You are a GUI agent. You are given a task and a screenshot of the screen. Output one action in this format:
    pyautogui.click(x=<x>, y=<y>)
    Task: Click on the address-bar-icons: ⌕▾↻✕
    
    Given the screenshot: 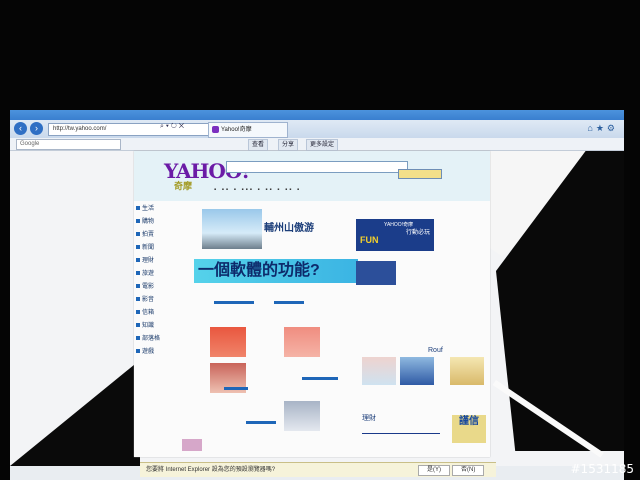 What is the action you would take?
    pyautogui.click(x=173, y=127)
    